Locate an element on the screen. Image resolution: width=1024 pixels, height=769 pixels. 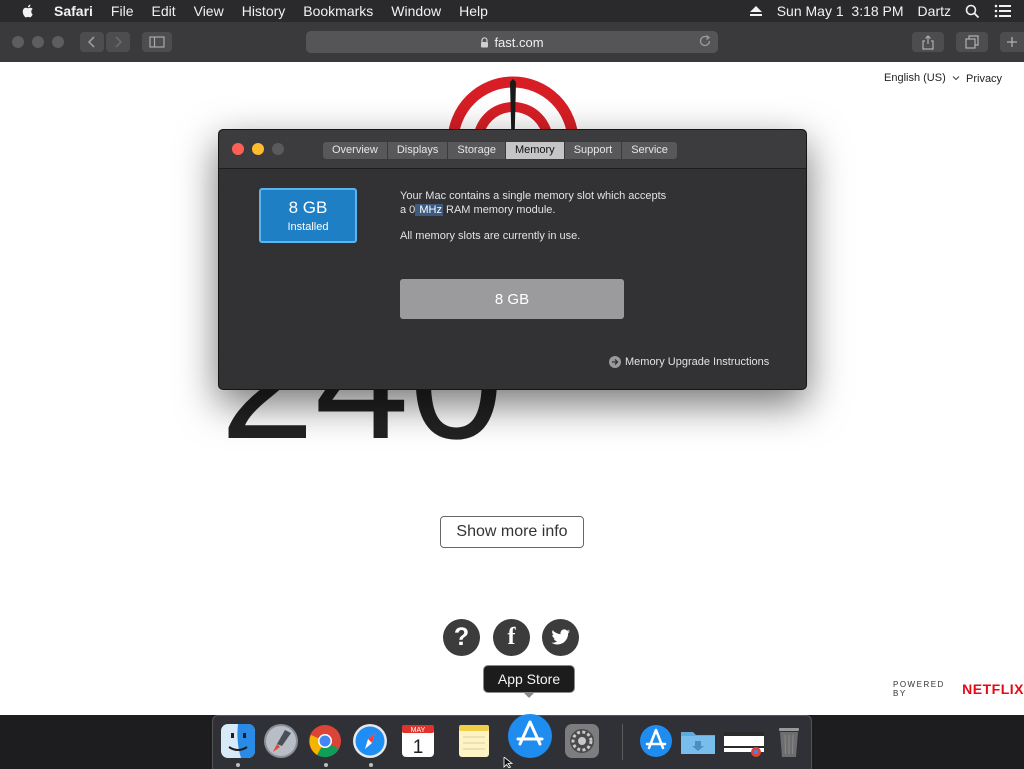
dialog-zoom-button is located at coordinates (278, 149).